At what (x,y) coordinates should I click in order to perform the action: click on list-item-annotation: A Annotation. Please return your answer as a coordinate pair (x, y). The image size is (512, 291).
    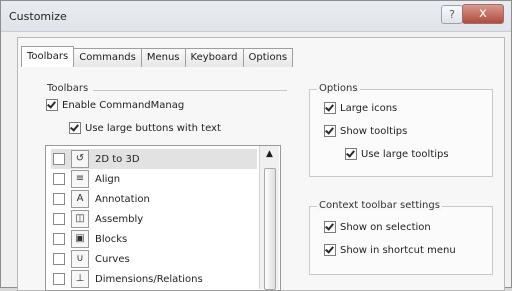
    Looking at the image, I should click on (154, 199).